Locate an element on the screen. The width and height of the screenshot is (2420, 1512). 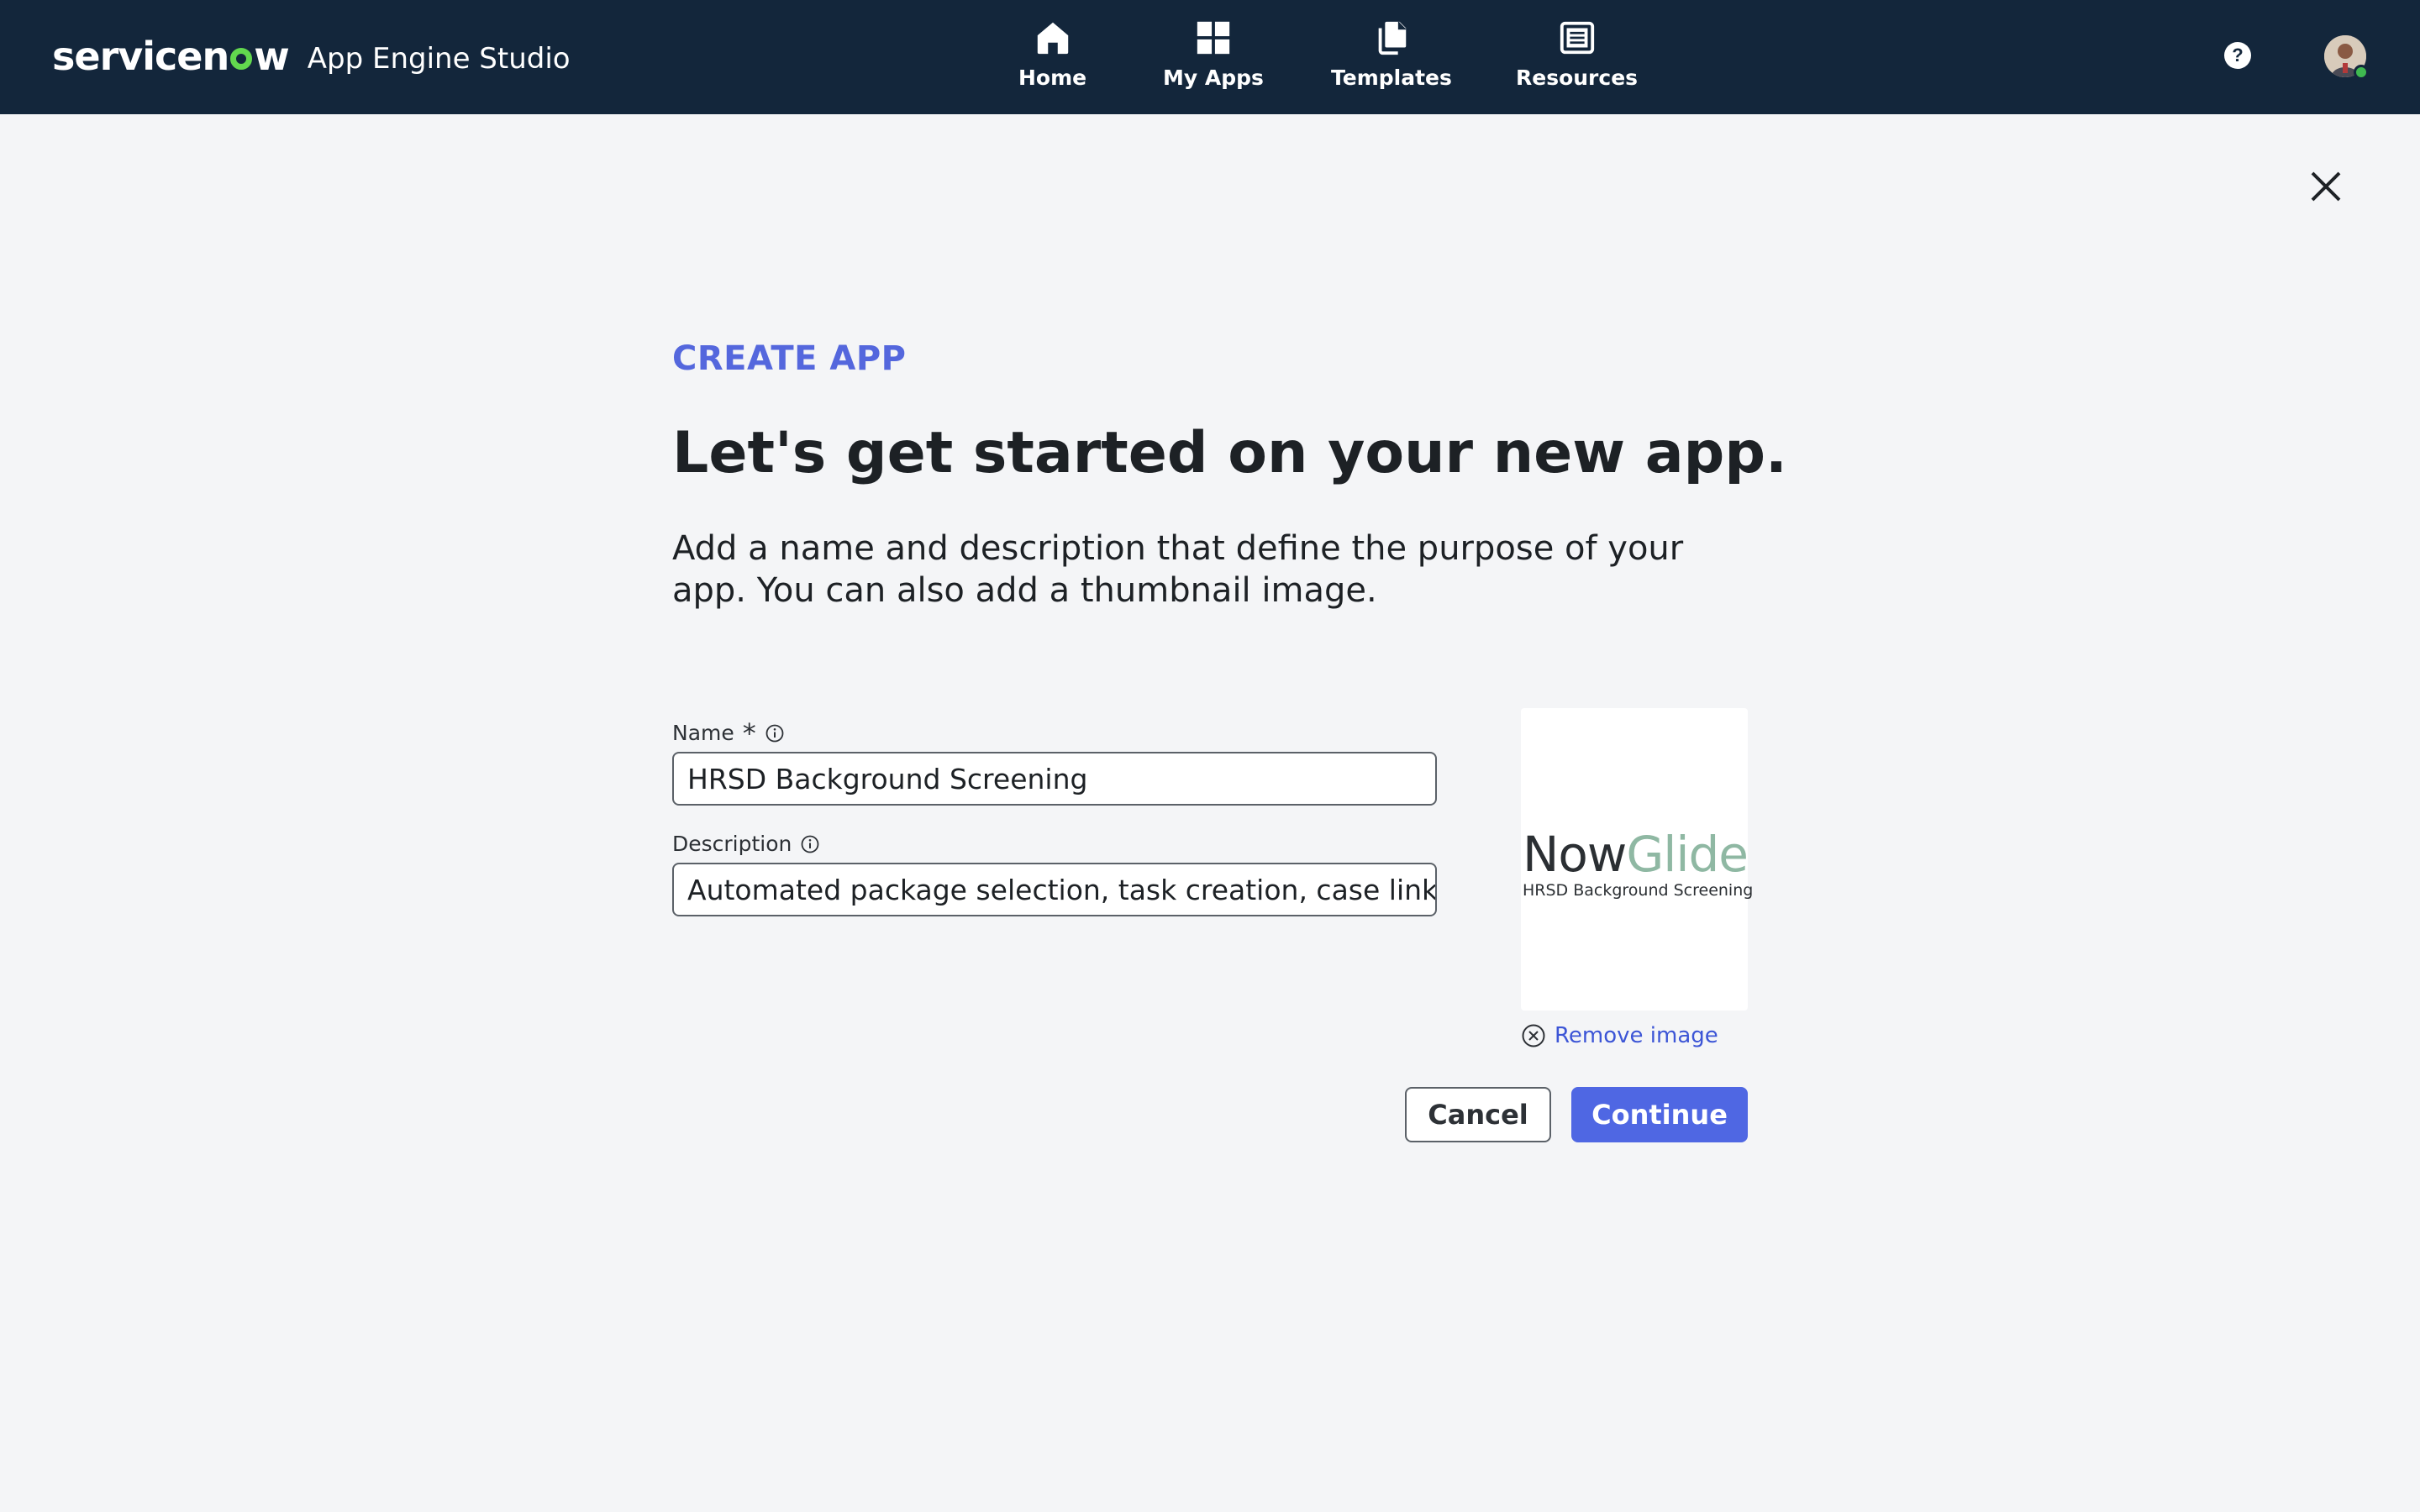
thumbnail-subtitle: HRSD Background Screening is located at coordinates (1638, 890).